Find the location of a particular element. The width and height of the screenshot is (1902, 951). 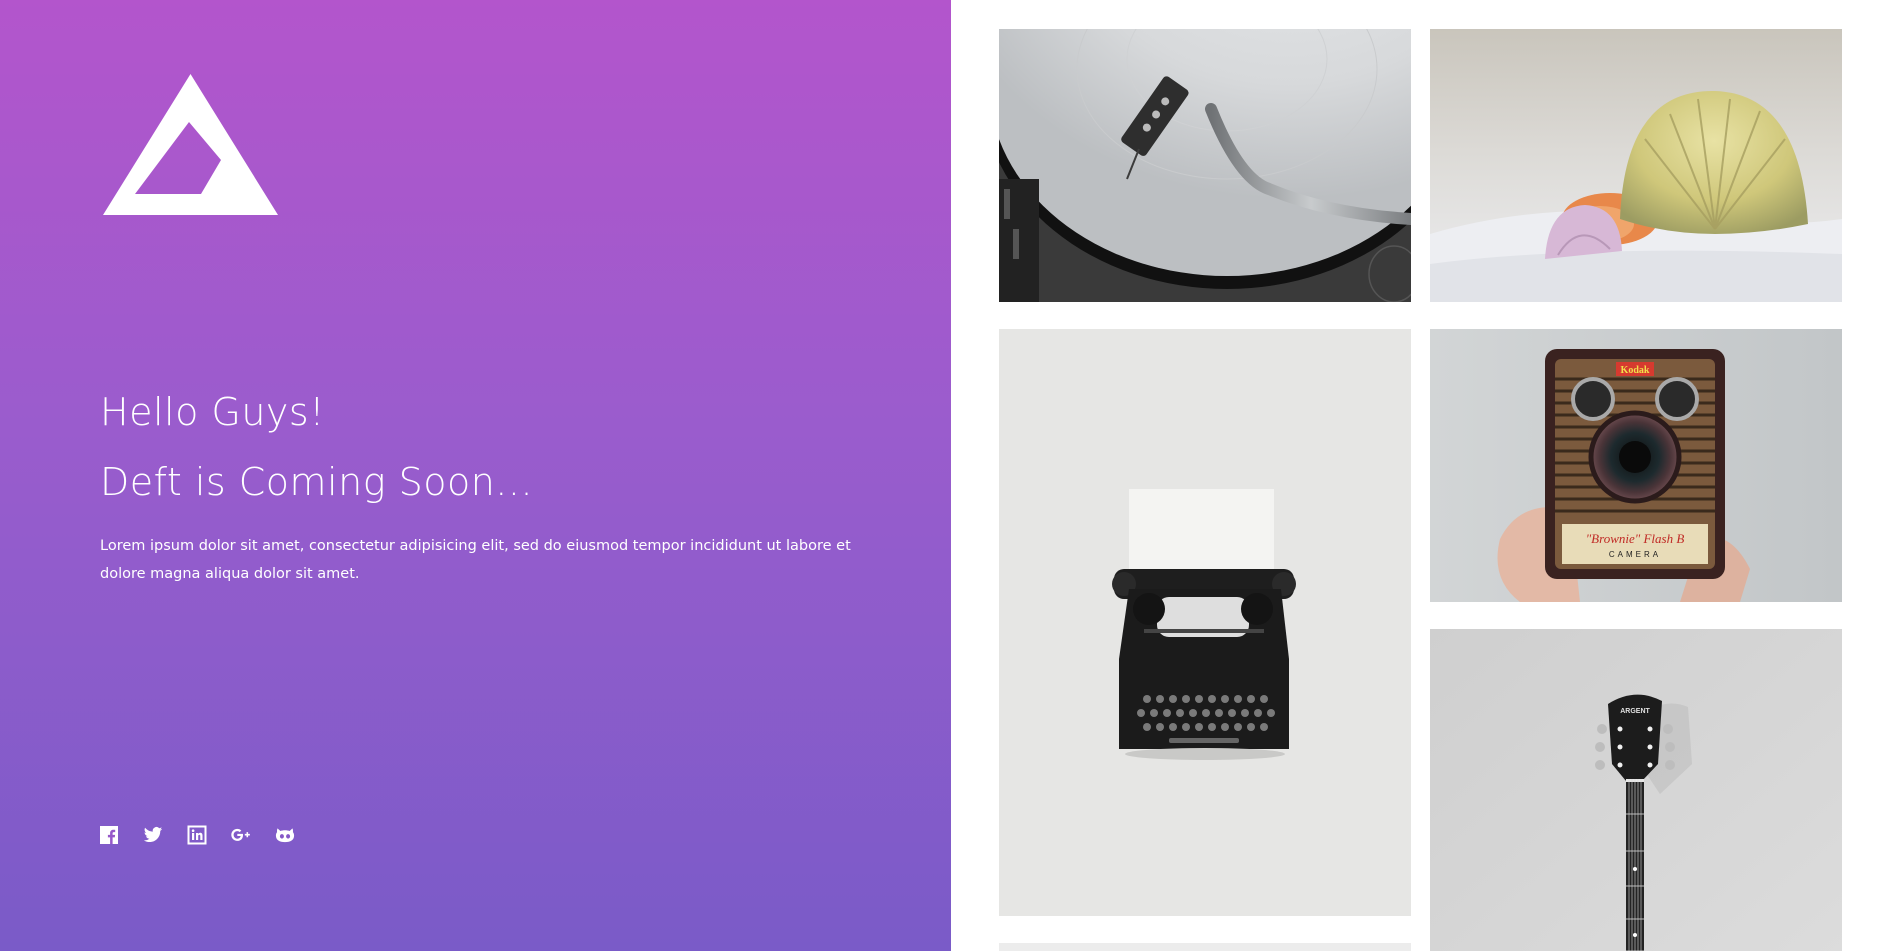

seashells-photo is located at coordinates (1636, 165).